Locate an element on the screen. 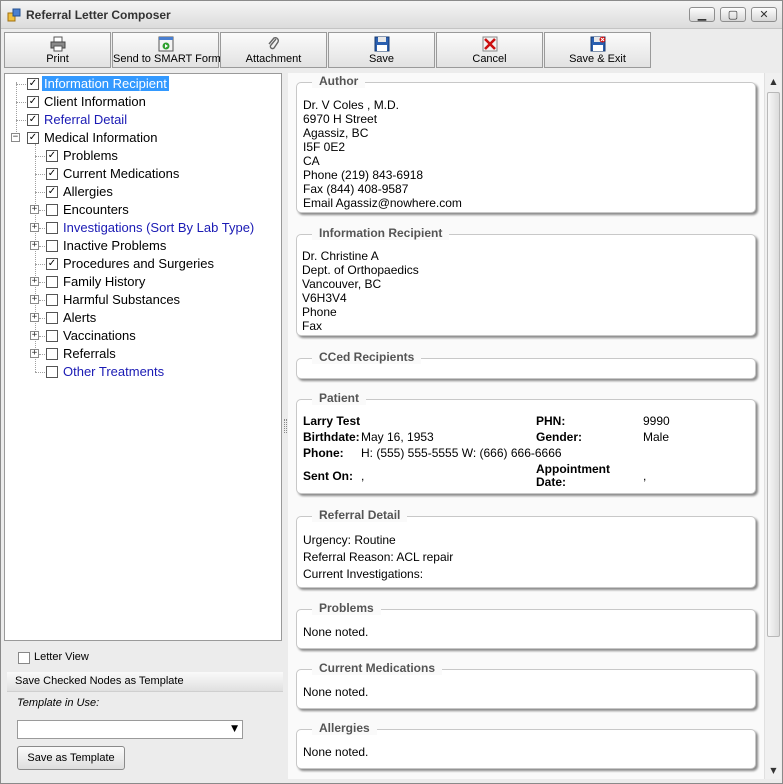  node-label: Referrals is located at coordinates (89, 353).